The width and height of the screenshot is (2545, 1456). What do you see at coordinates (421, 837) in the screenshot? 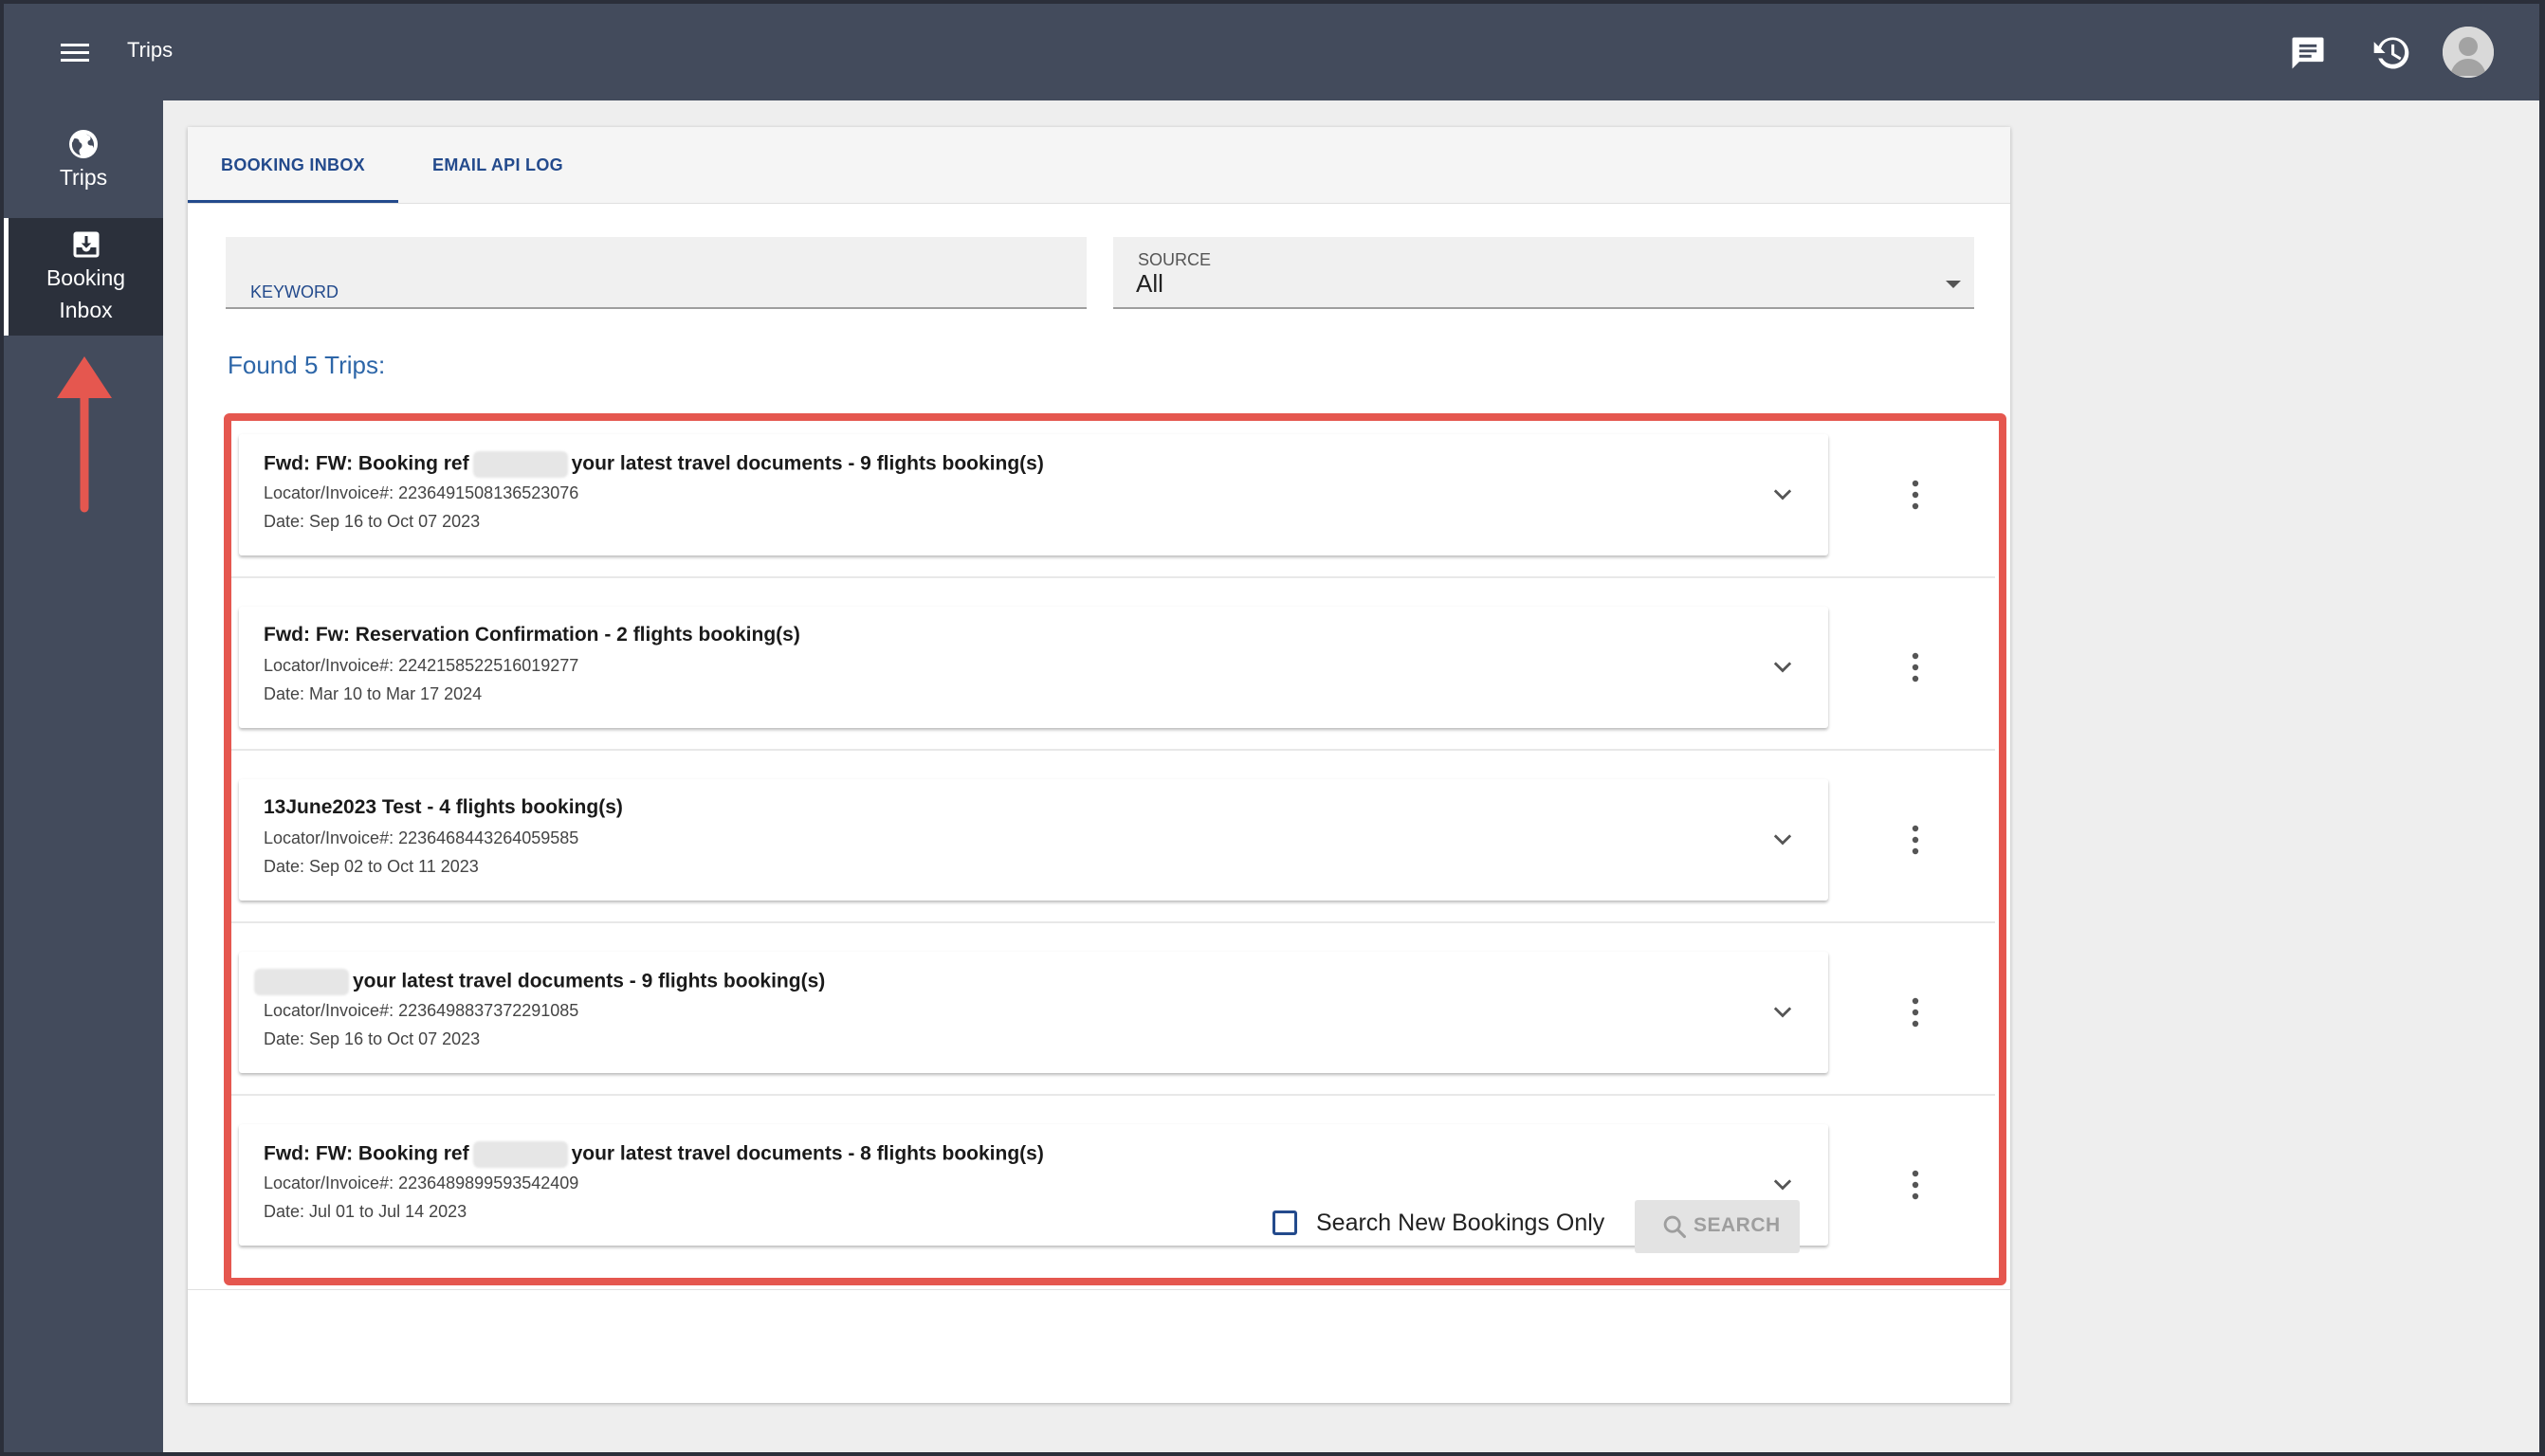
I see `trip-locator: Locator/Invoice#: 2236468443264059585` at bounding box center [421, 837].